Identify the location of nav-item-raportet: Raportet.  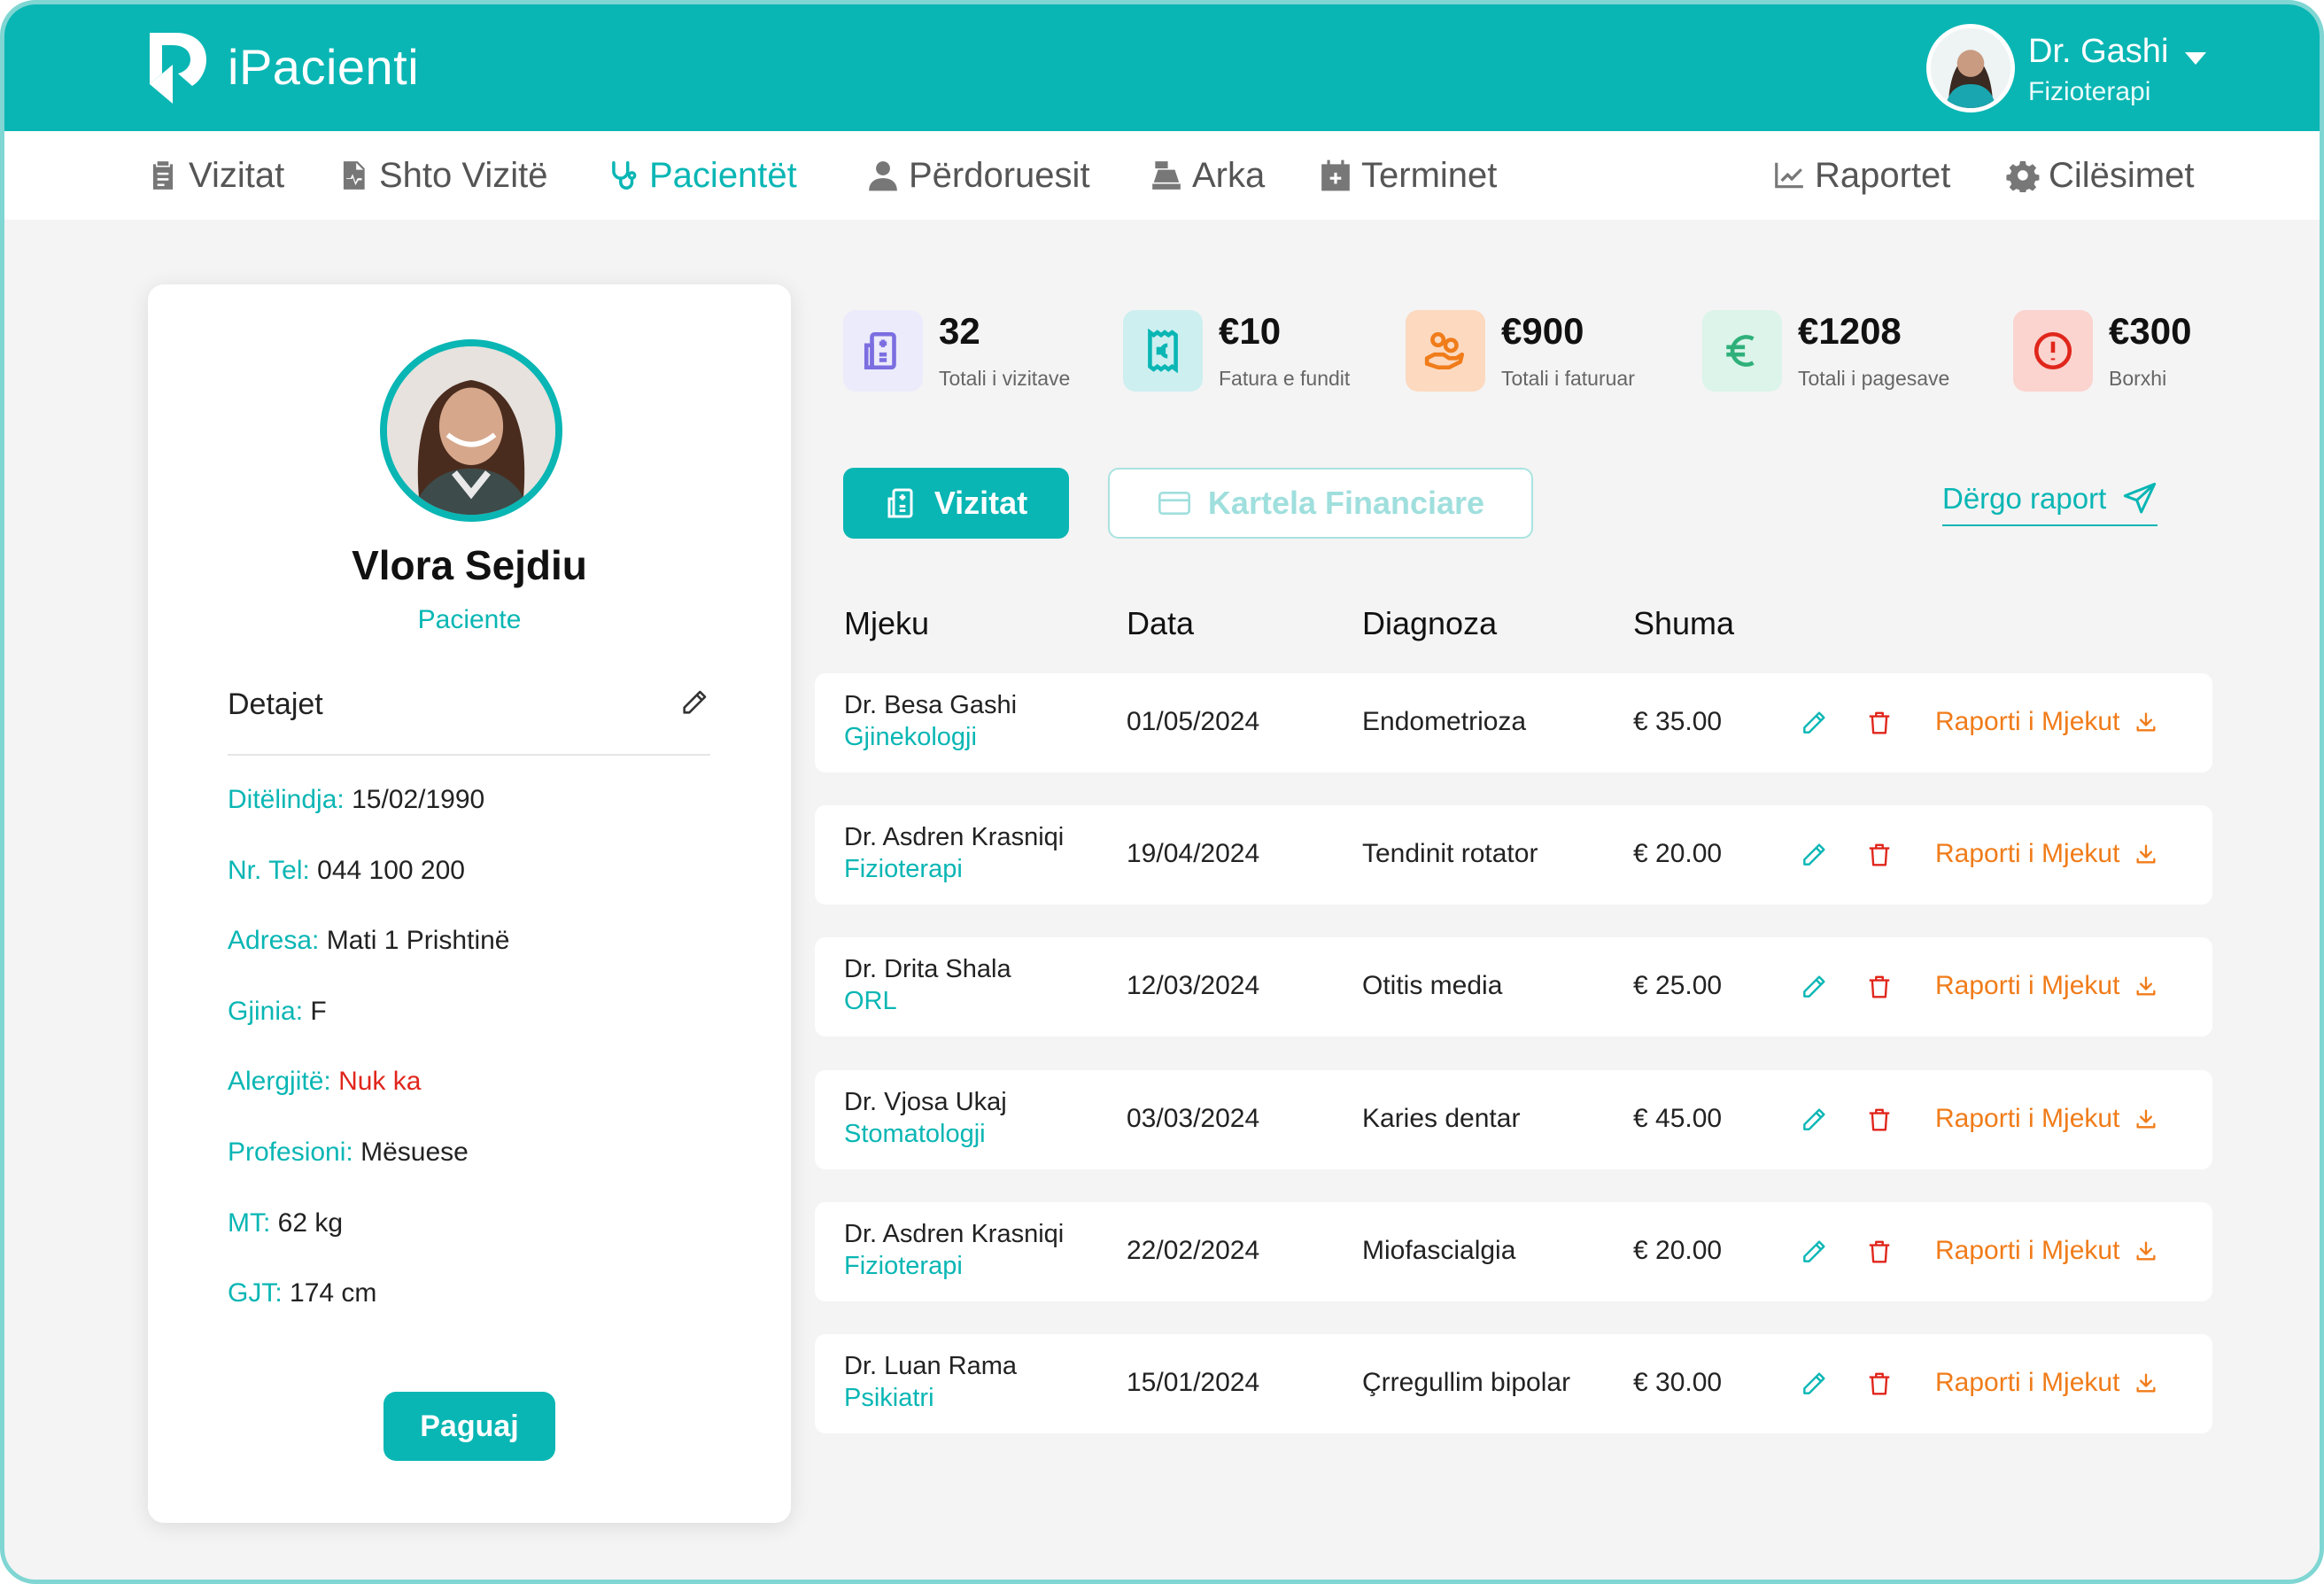
(1861, 176).